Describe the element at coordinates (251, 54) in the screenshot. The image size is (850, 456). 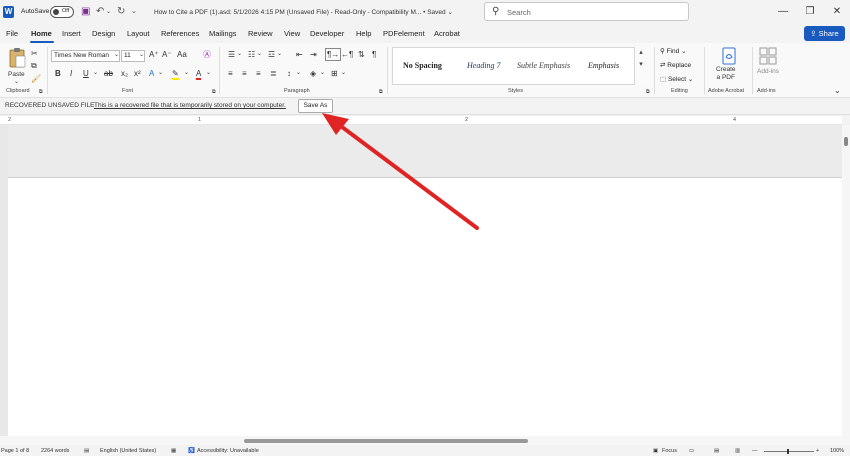
I see `numbering-icon: ☷` at that location.